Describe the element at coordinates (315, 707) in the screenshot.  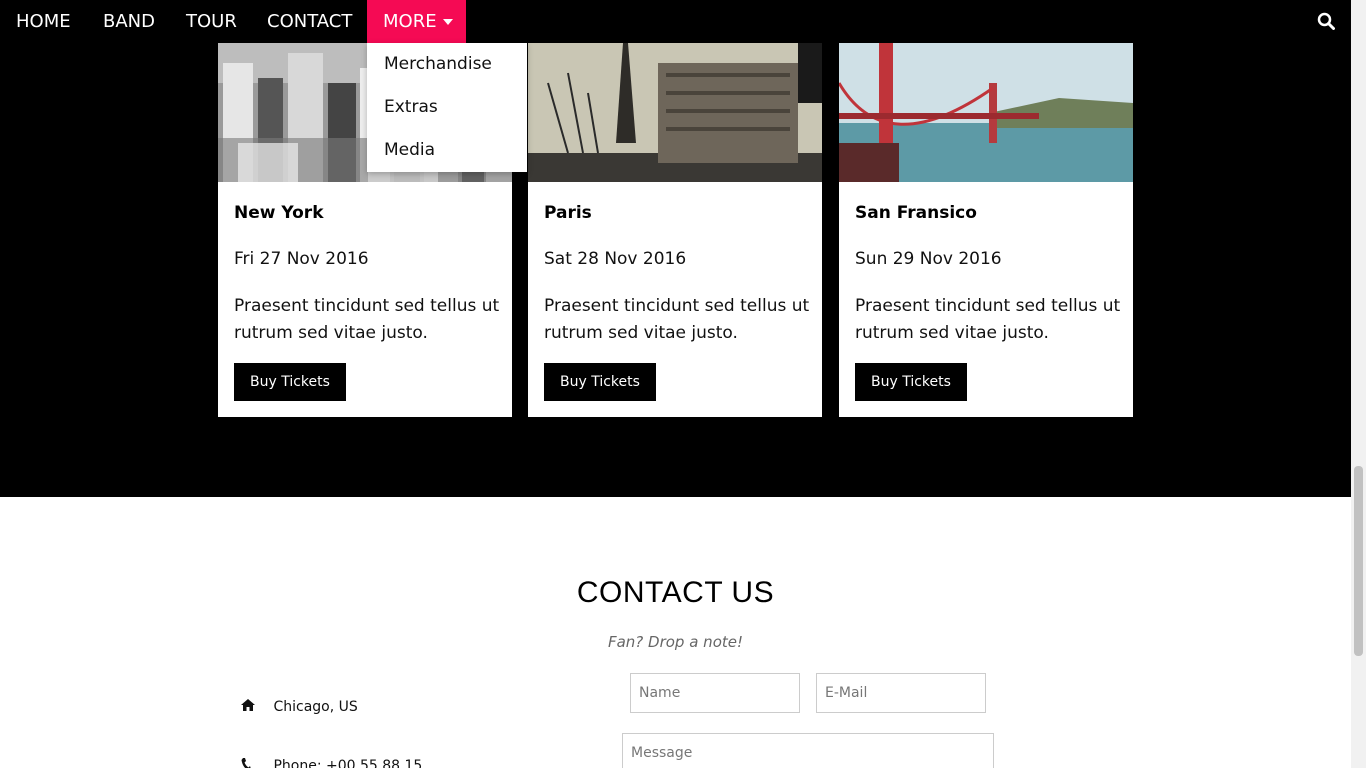
I see `location-text: Chicago, US` at that location.